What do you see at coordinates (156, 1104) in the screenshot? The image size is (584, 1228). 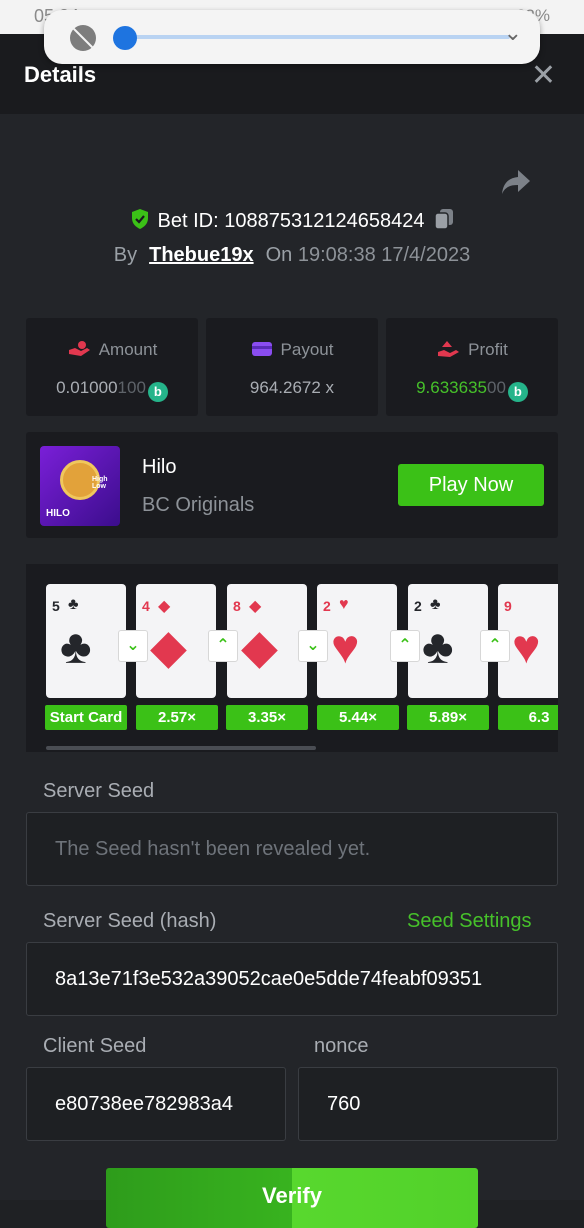 I see `client-seed-field: e80738ee782983a4` at bounding box center [156, 1104].